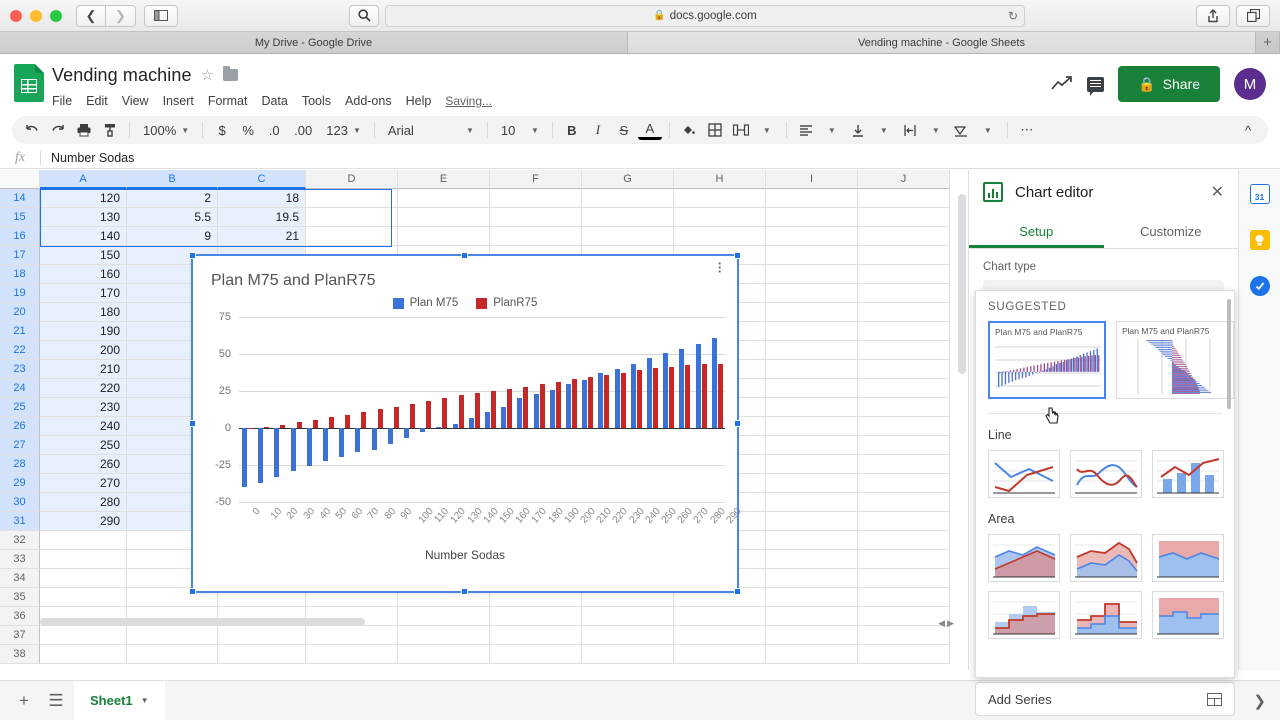 This screenshot has width=1280, height=721. I want to click on row-header-19: 19, so click(20, 293).